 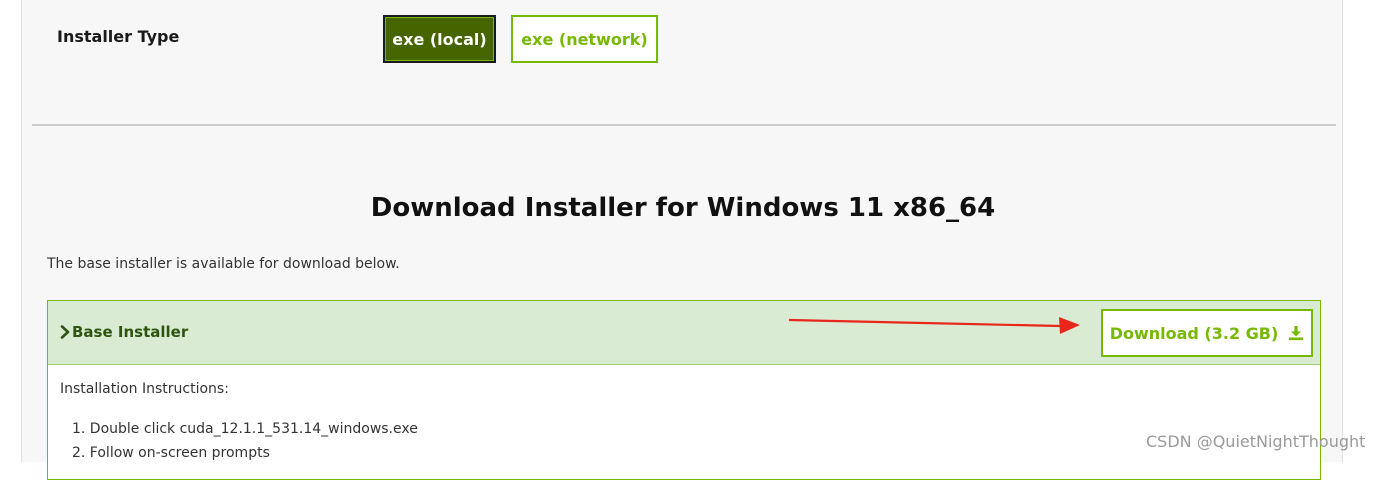 What do you see at coordinates (584, 39) in the screenshot?
I see `option-exe-network-button: exe (network)` at bounding box center [584, 39].